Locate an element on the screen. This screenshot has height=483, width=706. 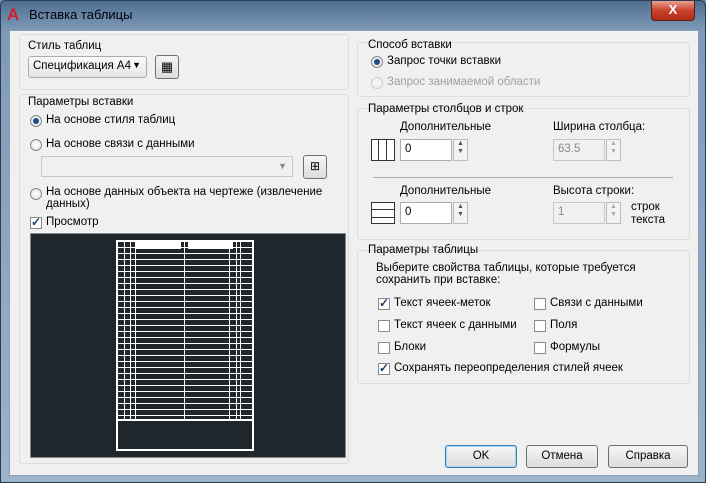
preview-checkbox is located at coordinates (36, 222).